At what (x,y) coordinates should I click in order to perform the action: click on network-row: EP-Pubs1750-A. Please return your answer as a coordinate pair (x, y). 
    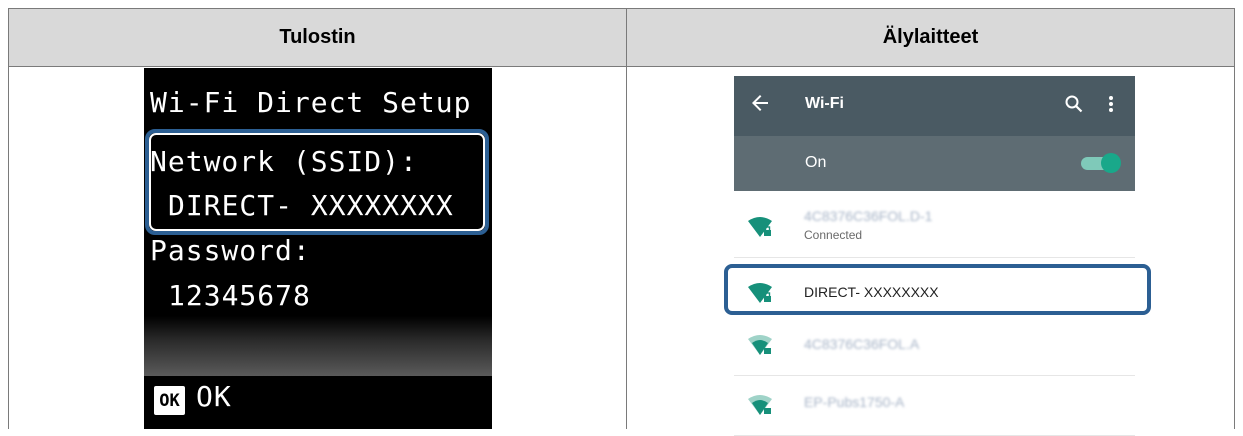
    Looking at the image, I should click on (934, 406).